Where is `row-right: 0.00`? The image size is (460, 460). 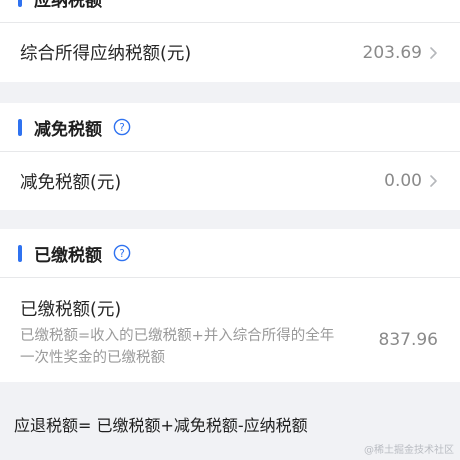 row-right: 0.00 is located at coordinates (411, 181).